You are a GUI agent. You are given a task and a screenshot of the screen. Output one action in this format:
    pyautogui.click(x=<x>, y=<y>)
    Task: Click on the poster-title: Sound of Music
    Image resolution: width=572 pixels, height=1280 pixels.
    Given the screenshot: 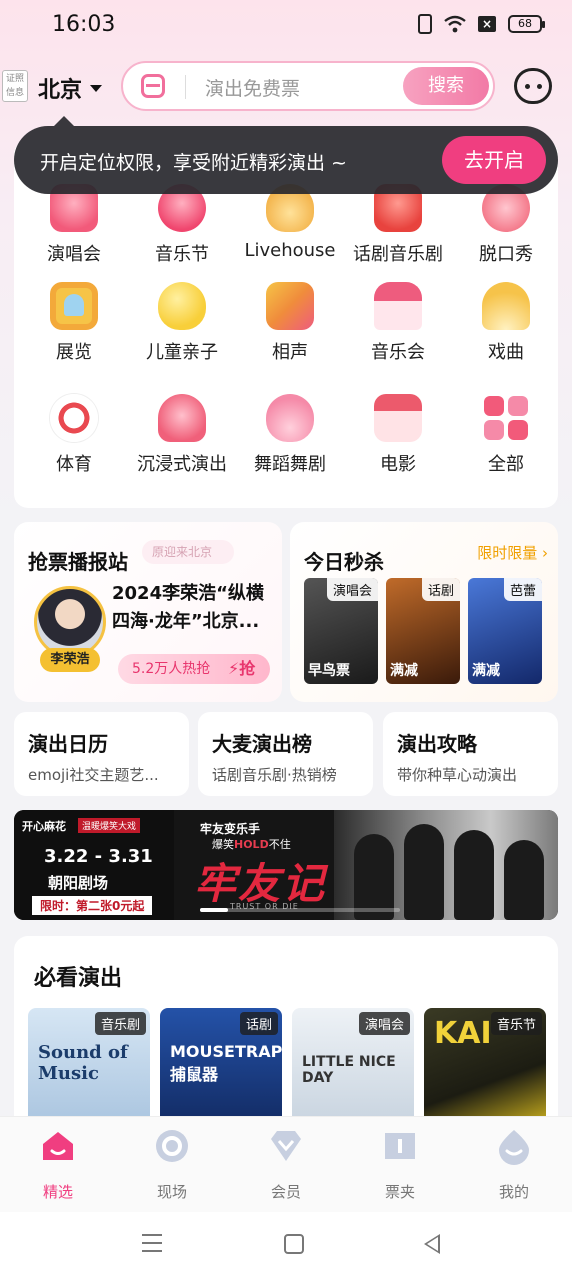 What is the action you would take?
    pyautogui.click(x=83, y=1063)
    